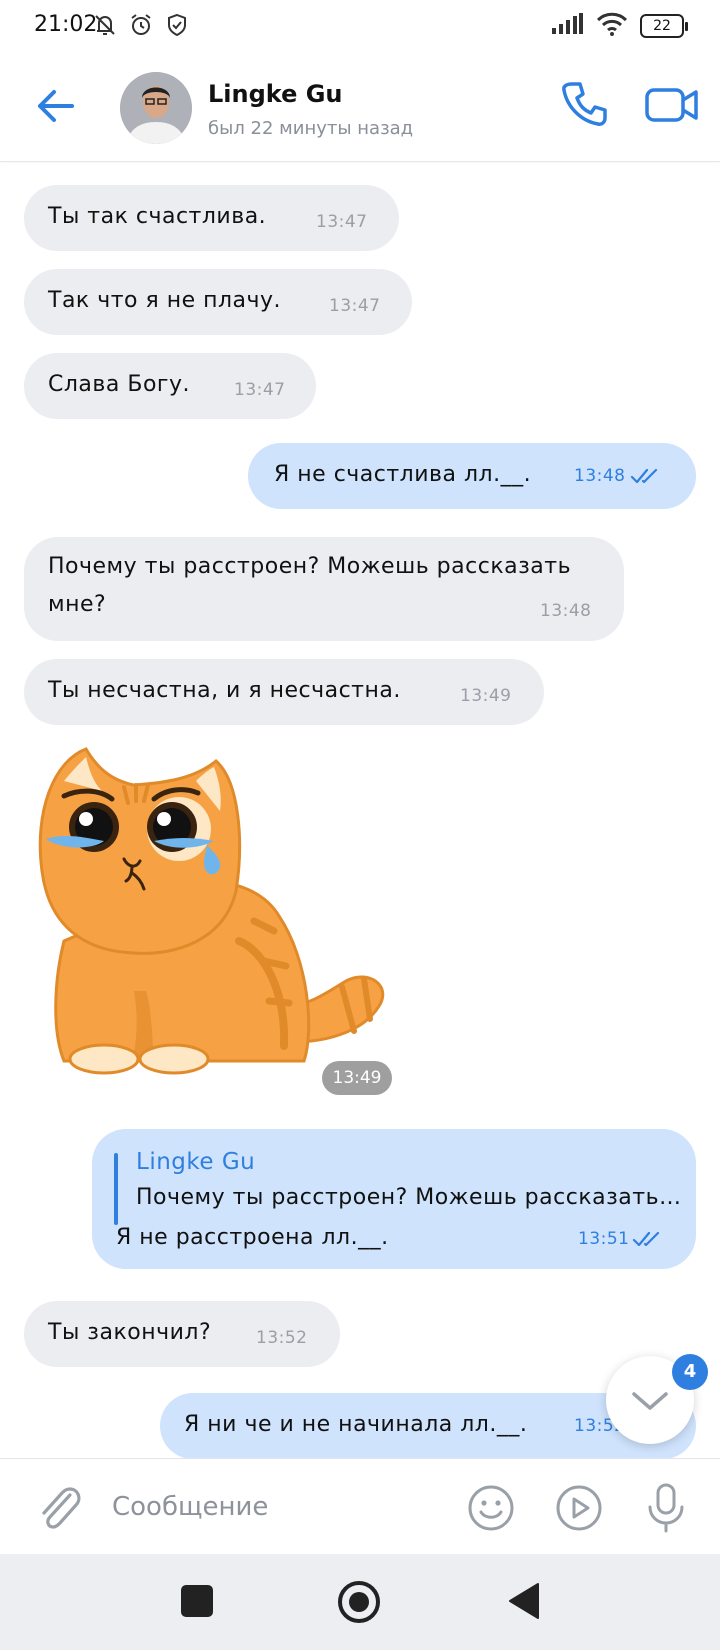  What do you see at coordinates (77, 604) in the screenshot?
I see `message-text-line2: мне?` at bounding box center [77, 604].